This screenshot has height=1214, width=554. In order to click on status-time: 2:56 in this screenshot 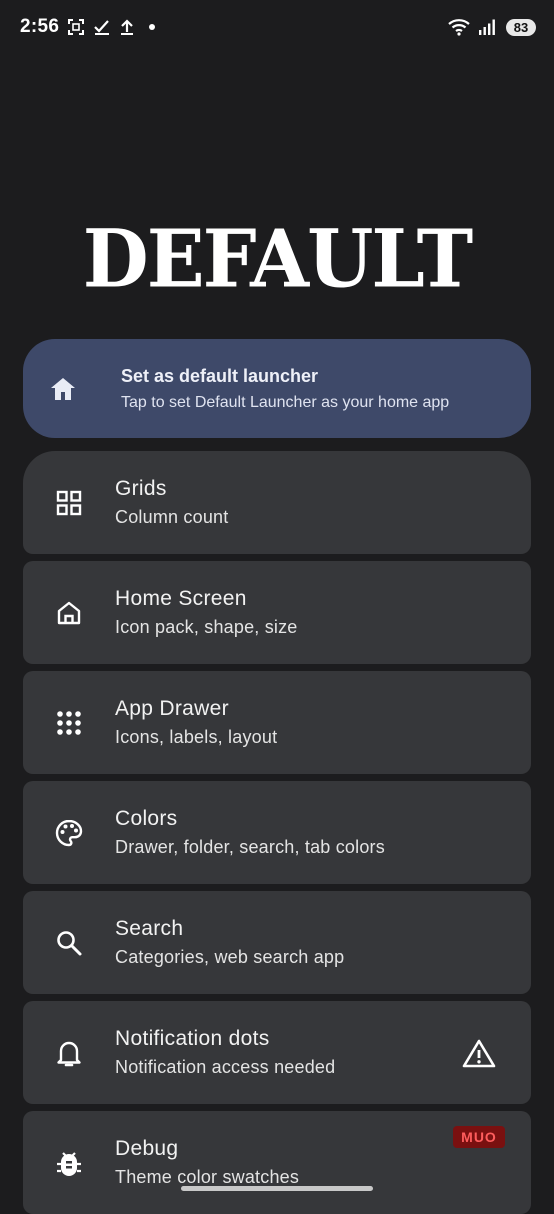, I will do `click(40, 26)`.